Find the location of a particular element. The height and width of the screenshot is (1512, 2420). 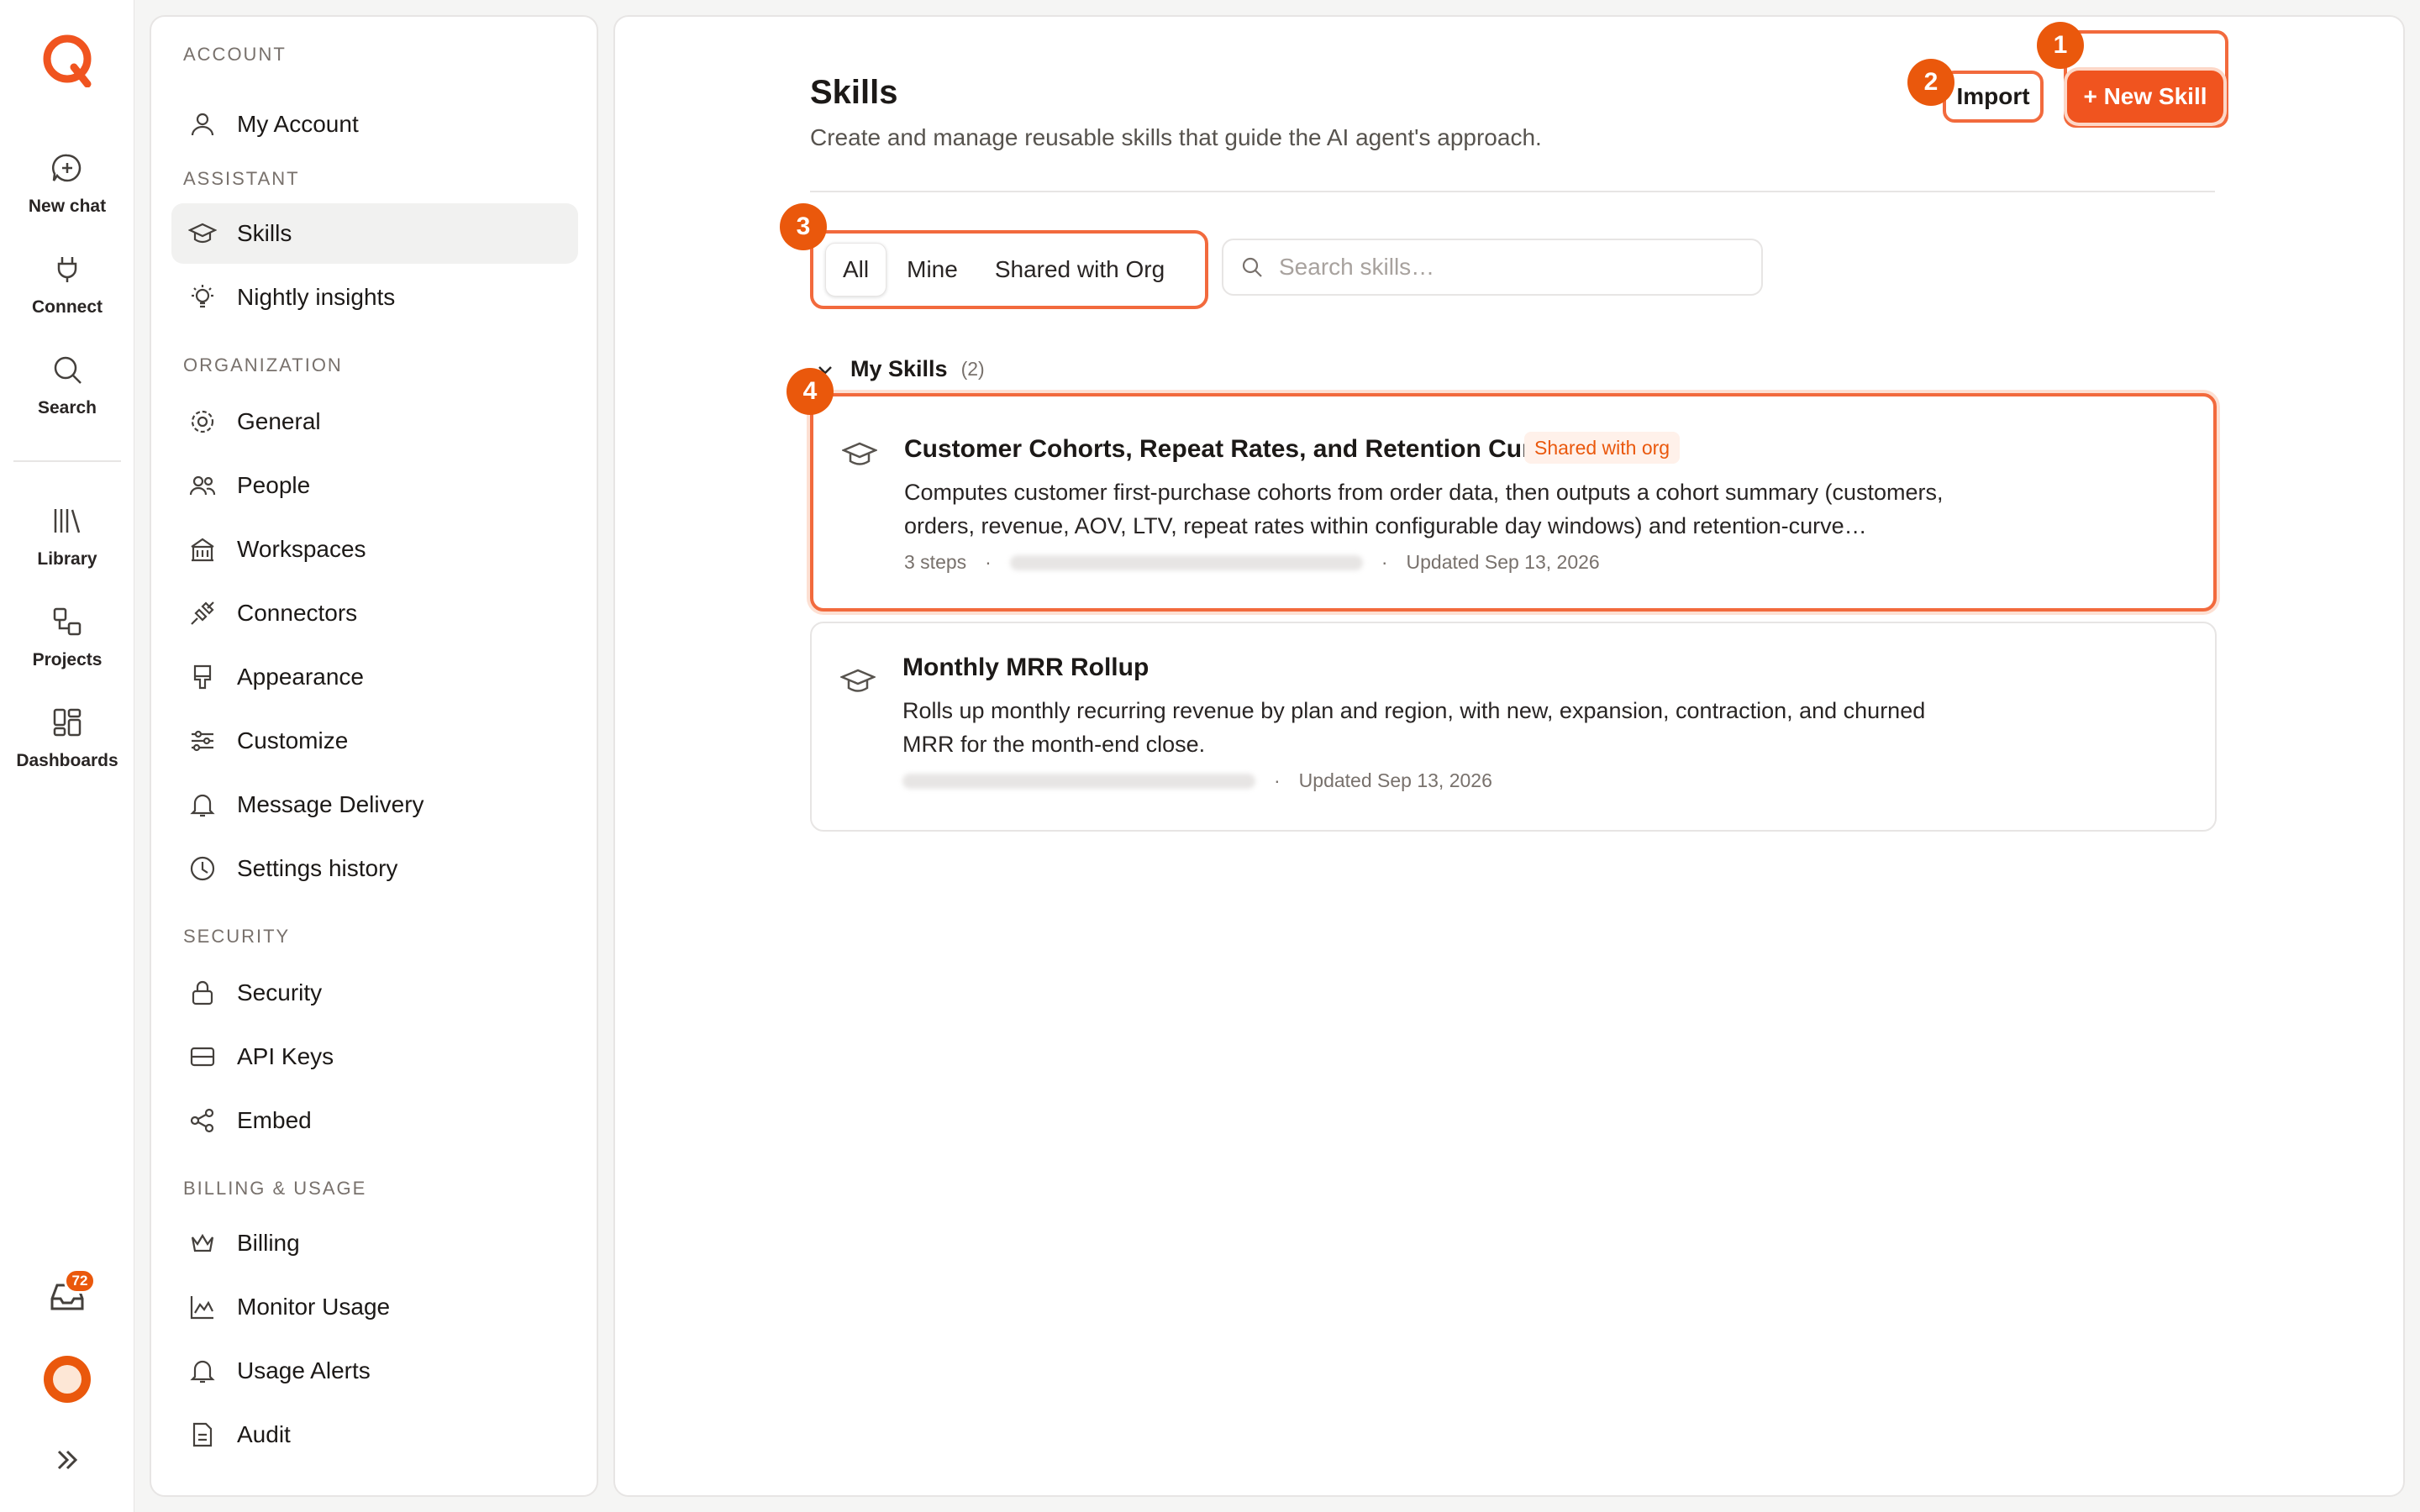

avatar is located at coordinates (67, 1379).